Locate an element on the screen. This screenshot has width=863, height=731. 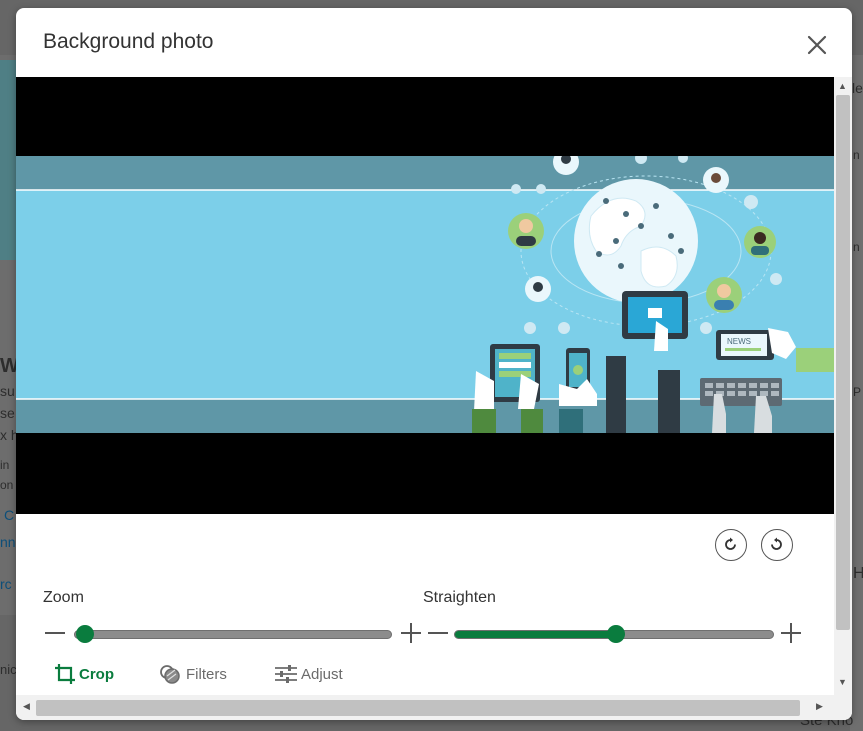
backdrop-text: nn is located at coordinates (8, 542).